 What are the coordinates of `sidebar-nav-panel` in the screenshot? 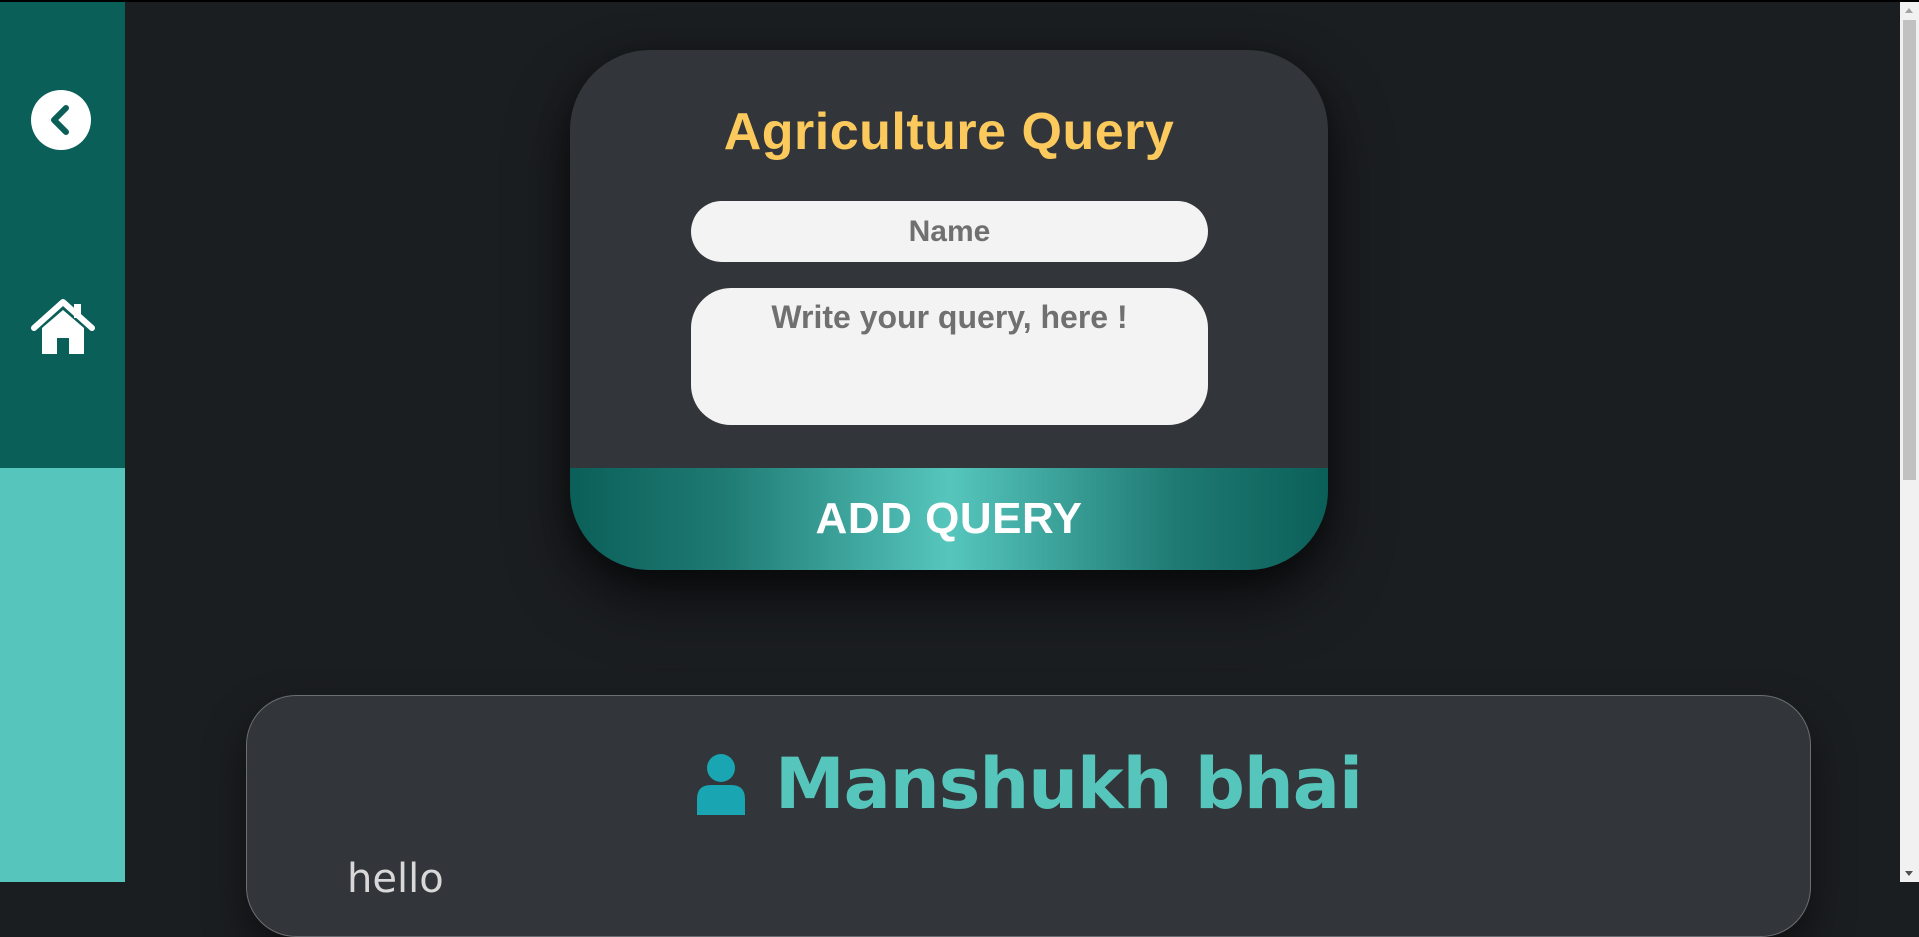 It's located at (62, 235).